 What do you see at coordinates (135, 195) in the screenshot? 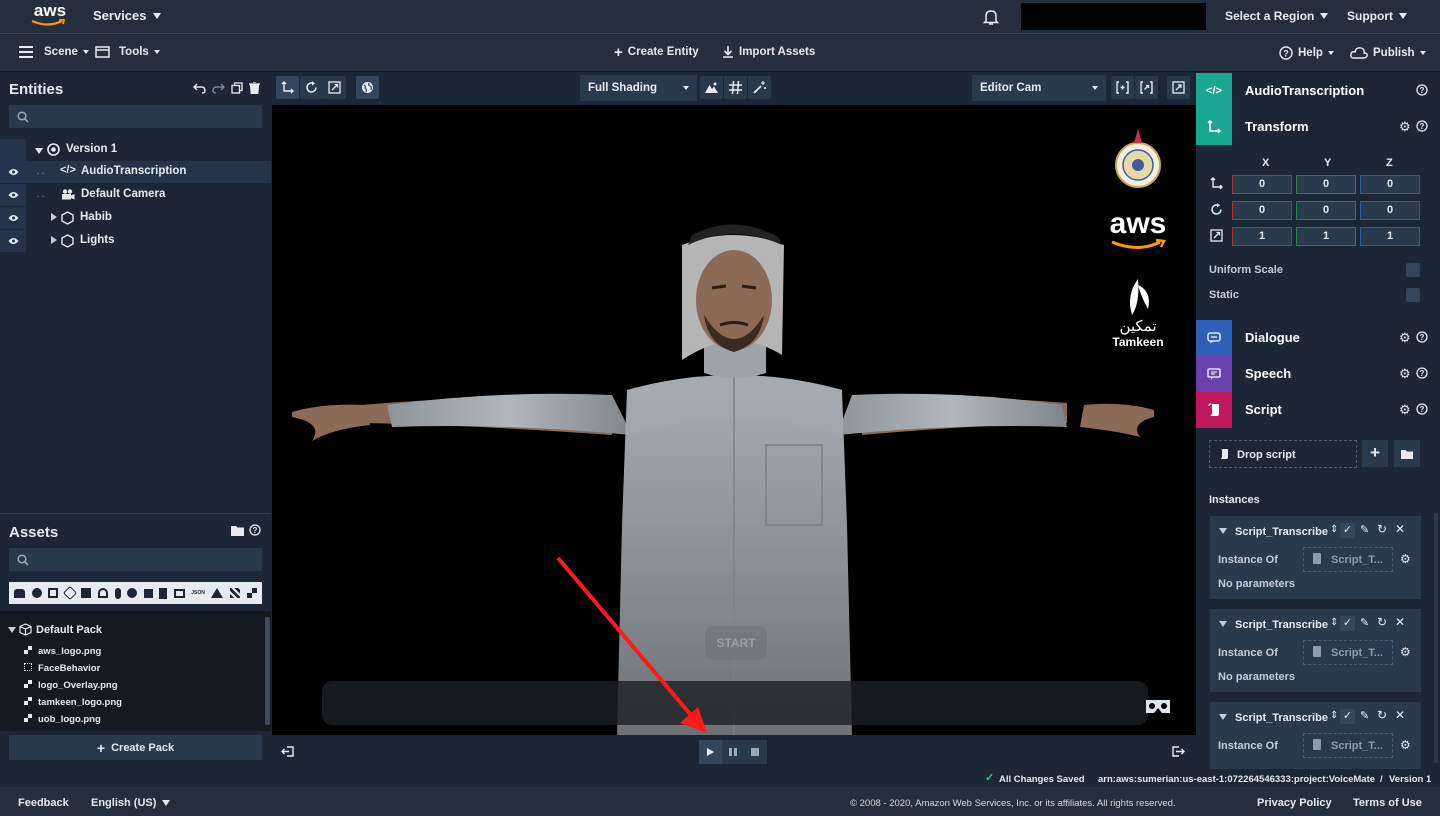
I see `tree-item-default-camera: · · Default Camera` at bounding box center [135, 195].